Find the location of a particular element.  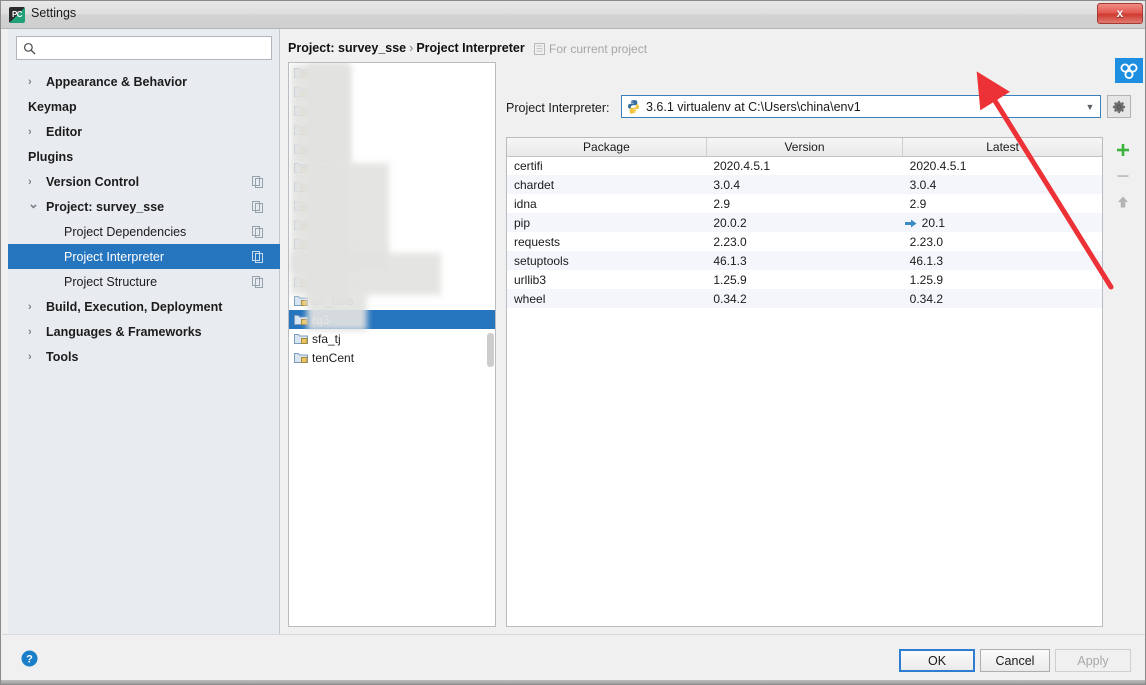

table-row: urllib3 1.25.9 1.25.9 is located at coordinates (804, 279).